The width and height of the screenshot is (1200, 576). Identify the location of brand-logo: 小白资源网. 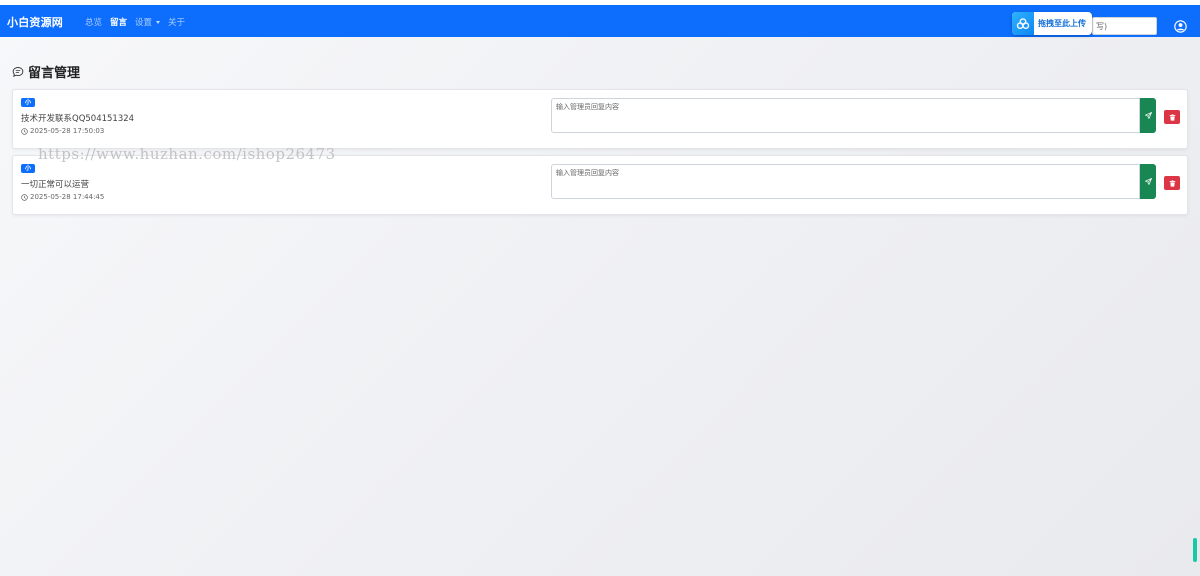
(35, 22).